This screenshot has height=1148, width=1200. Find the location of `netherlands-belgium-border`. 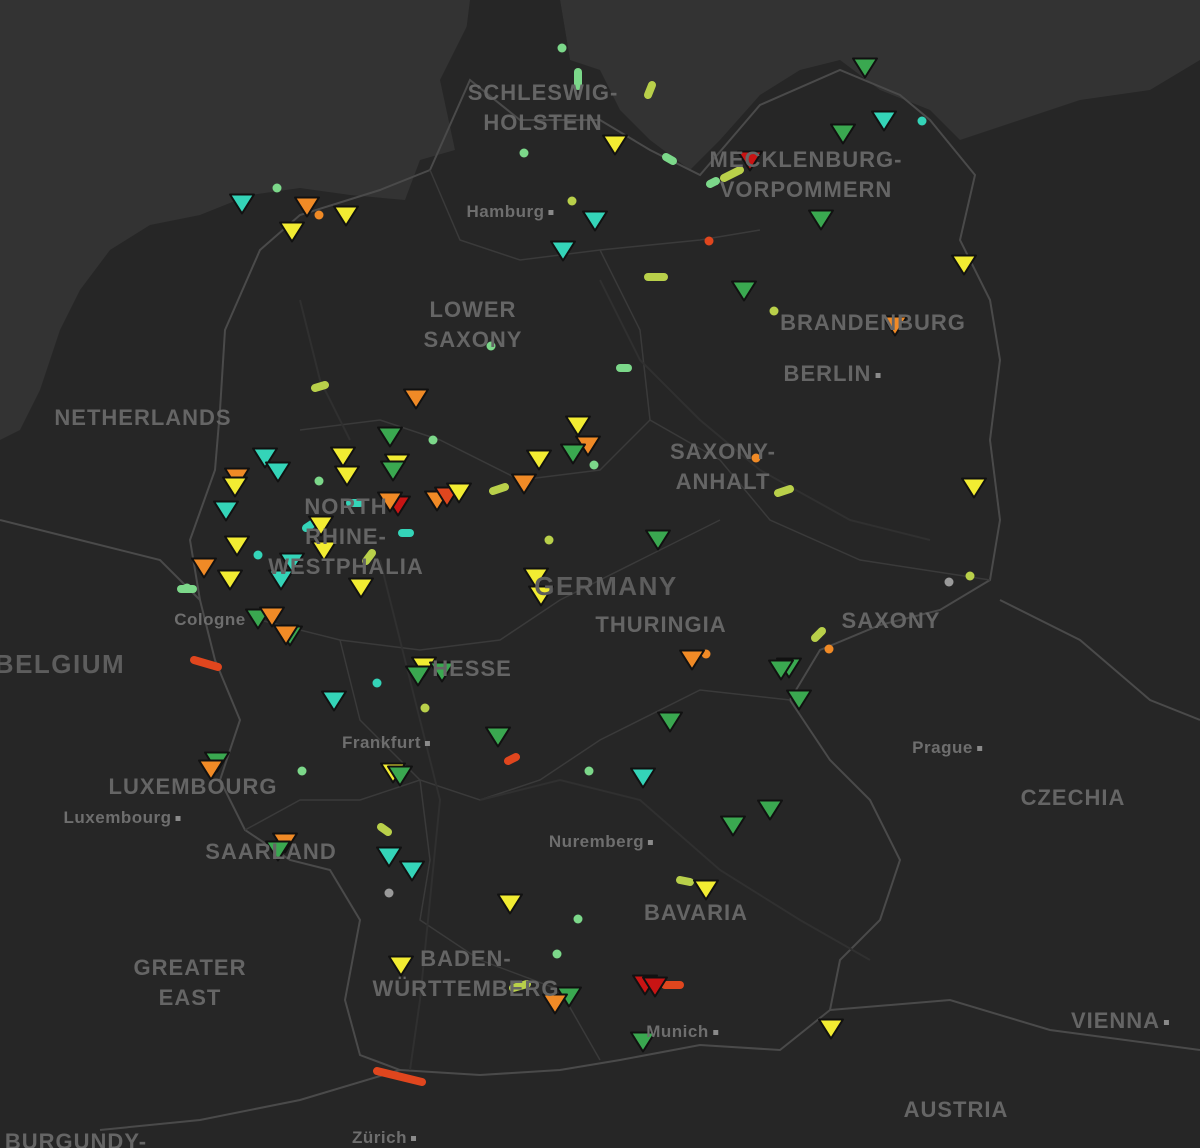

netherlands-belgium-border is located at coordinates (100, 560).